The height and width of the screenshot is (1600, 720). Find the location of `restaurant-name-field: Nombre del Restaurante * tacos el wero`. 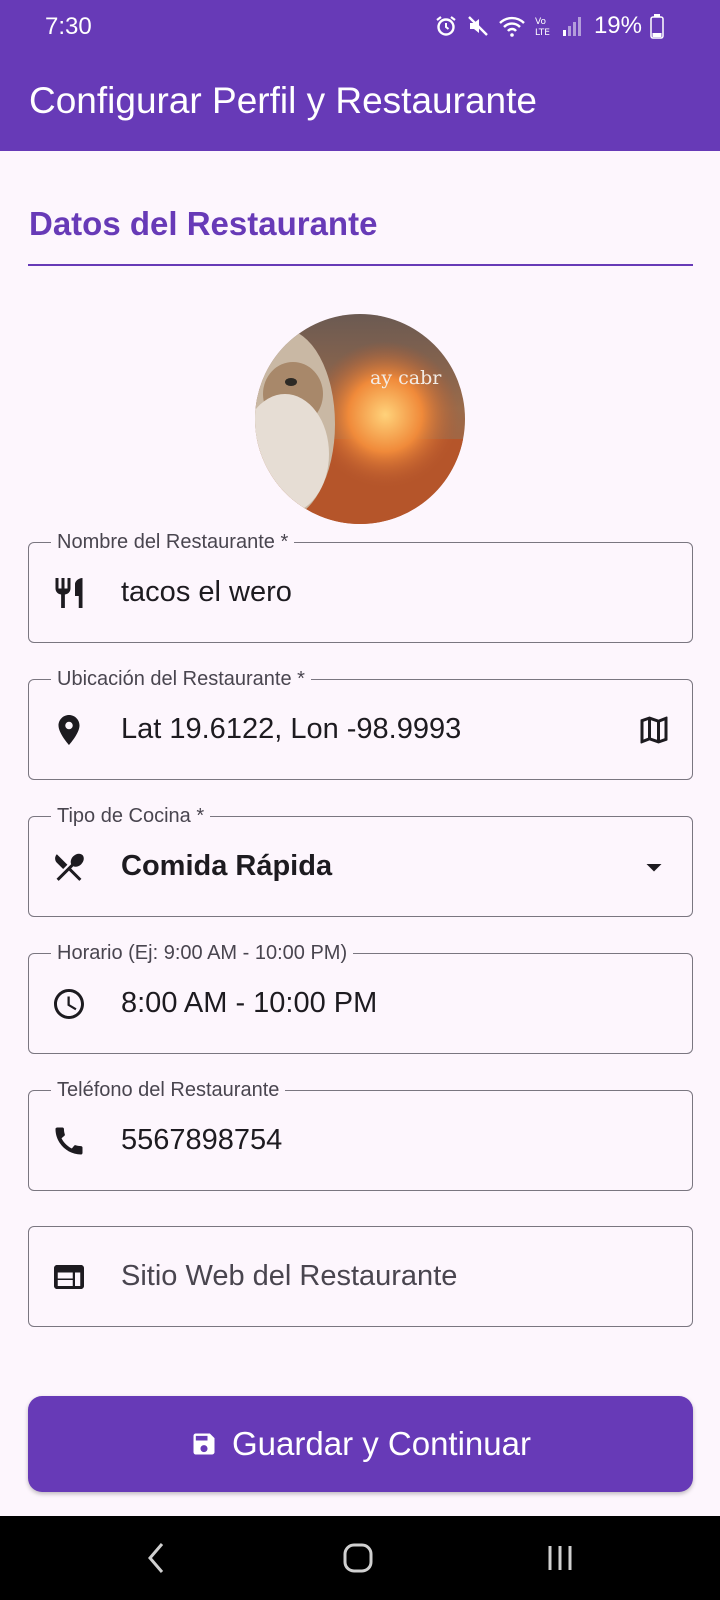

restaurant-name-field: Nombre del Restaurante * tacos el wero is located at coordinates (360, 586).